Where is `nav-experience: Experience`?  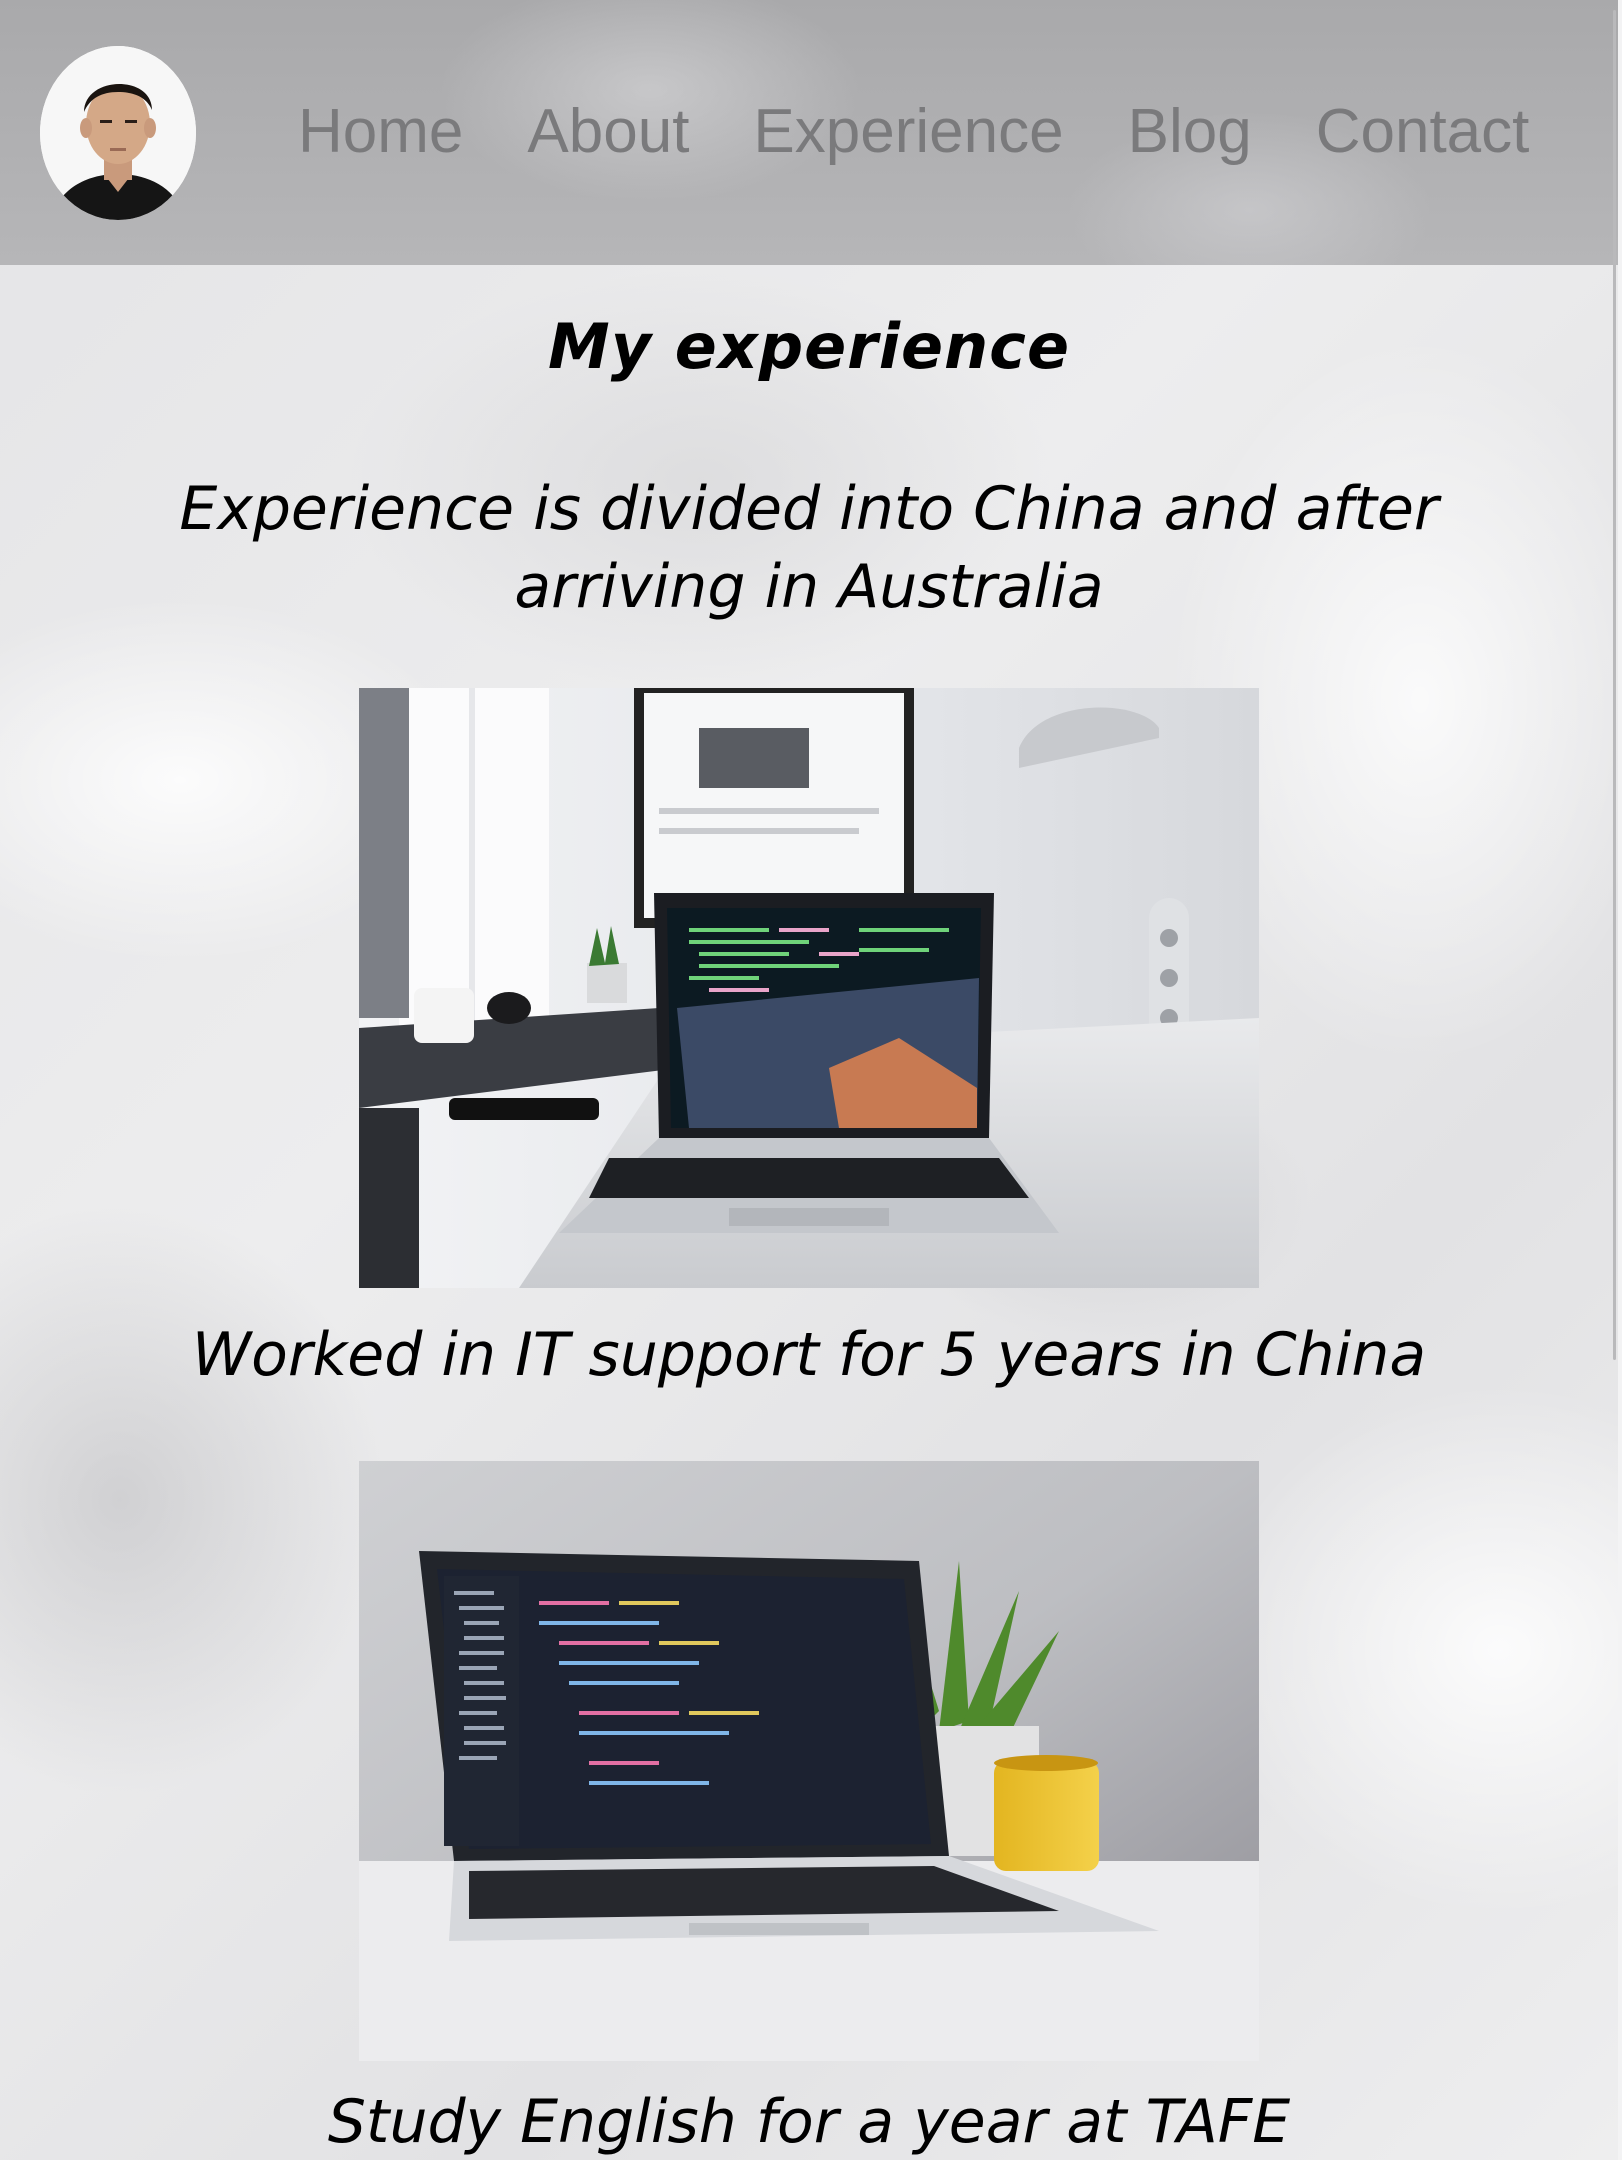
nav-experience: Experience is located at coordinates (908, 132).